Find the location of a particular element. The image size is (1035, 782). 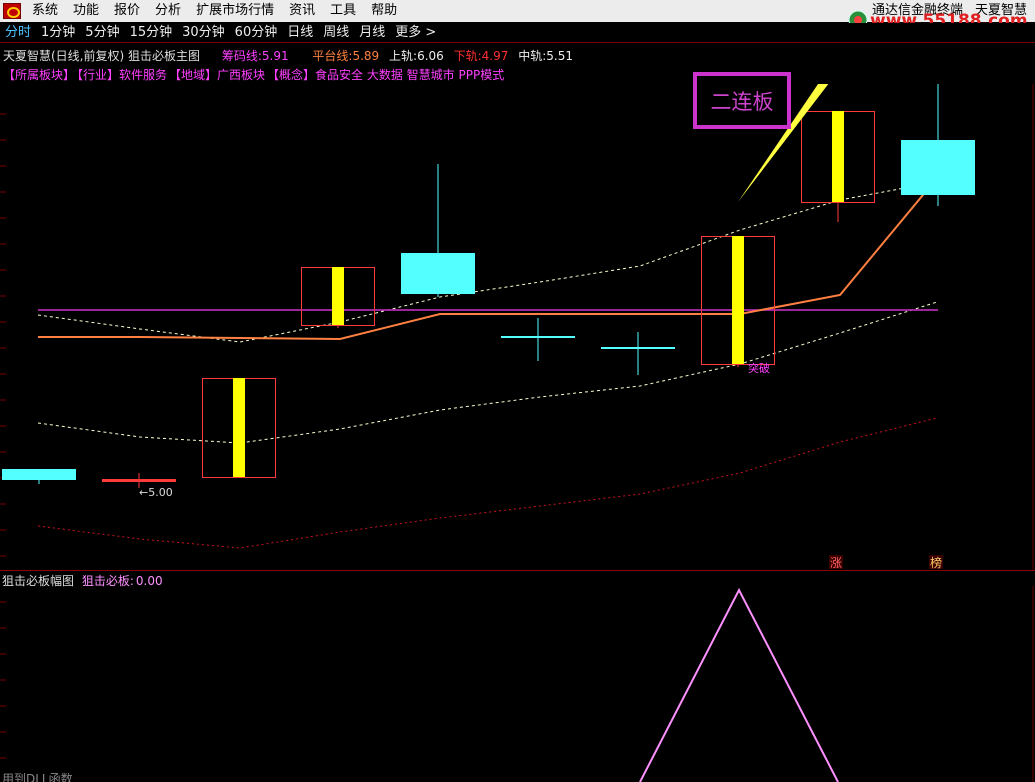

tupo-label: 突破 is located at coordinates (759, 368).